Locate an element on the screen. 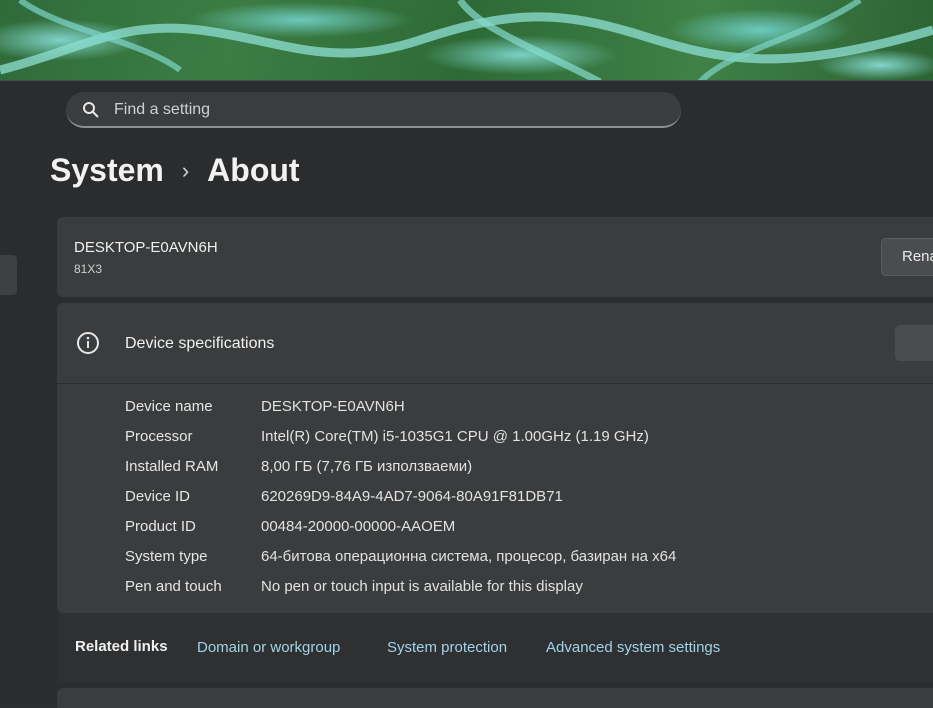 The width and height of the screenshot is (933, 708). copy-button is located at coordinates (914, 343).